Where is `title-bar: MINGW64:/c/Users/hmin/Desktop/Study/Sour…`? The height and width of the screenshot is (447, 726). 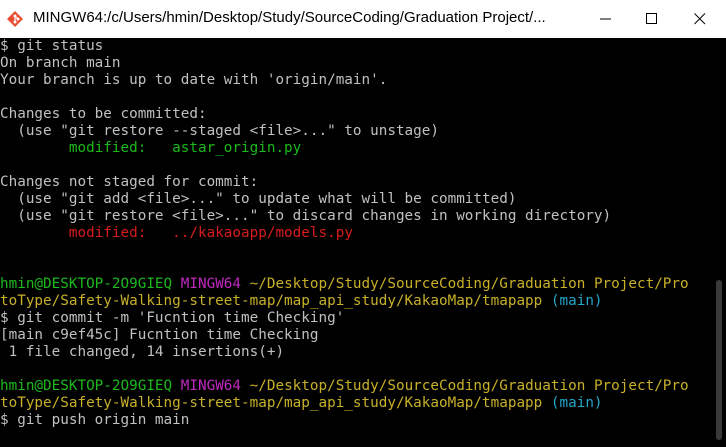
title-bar: MINGW64:/c/Users/hmin/Desktop/Study/Sour… is located at coordinates (363, 19).